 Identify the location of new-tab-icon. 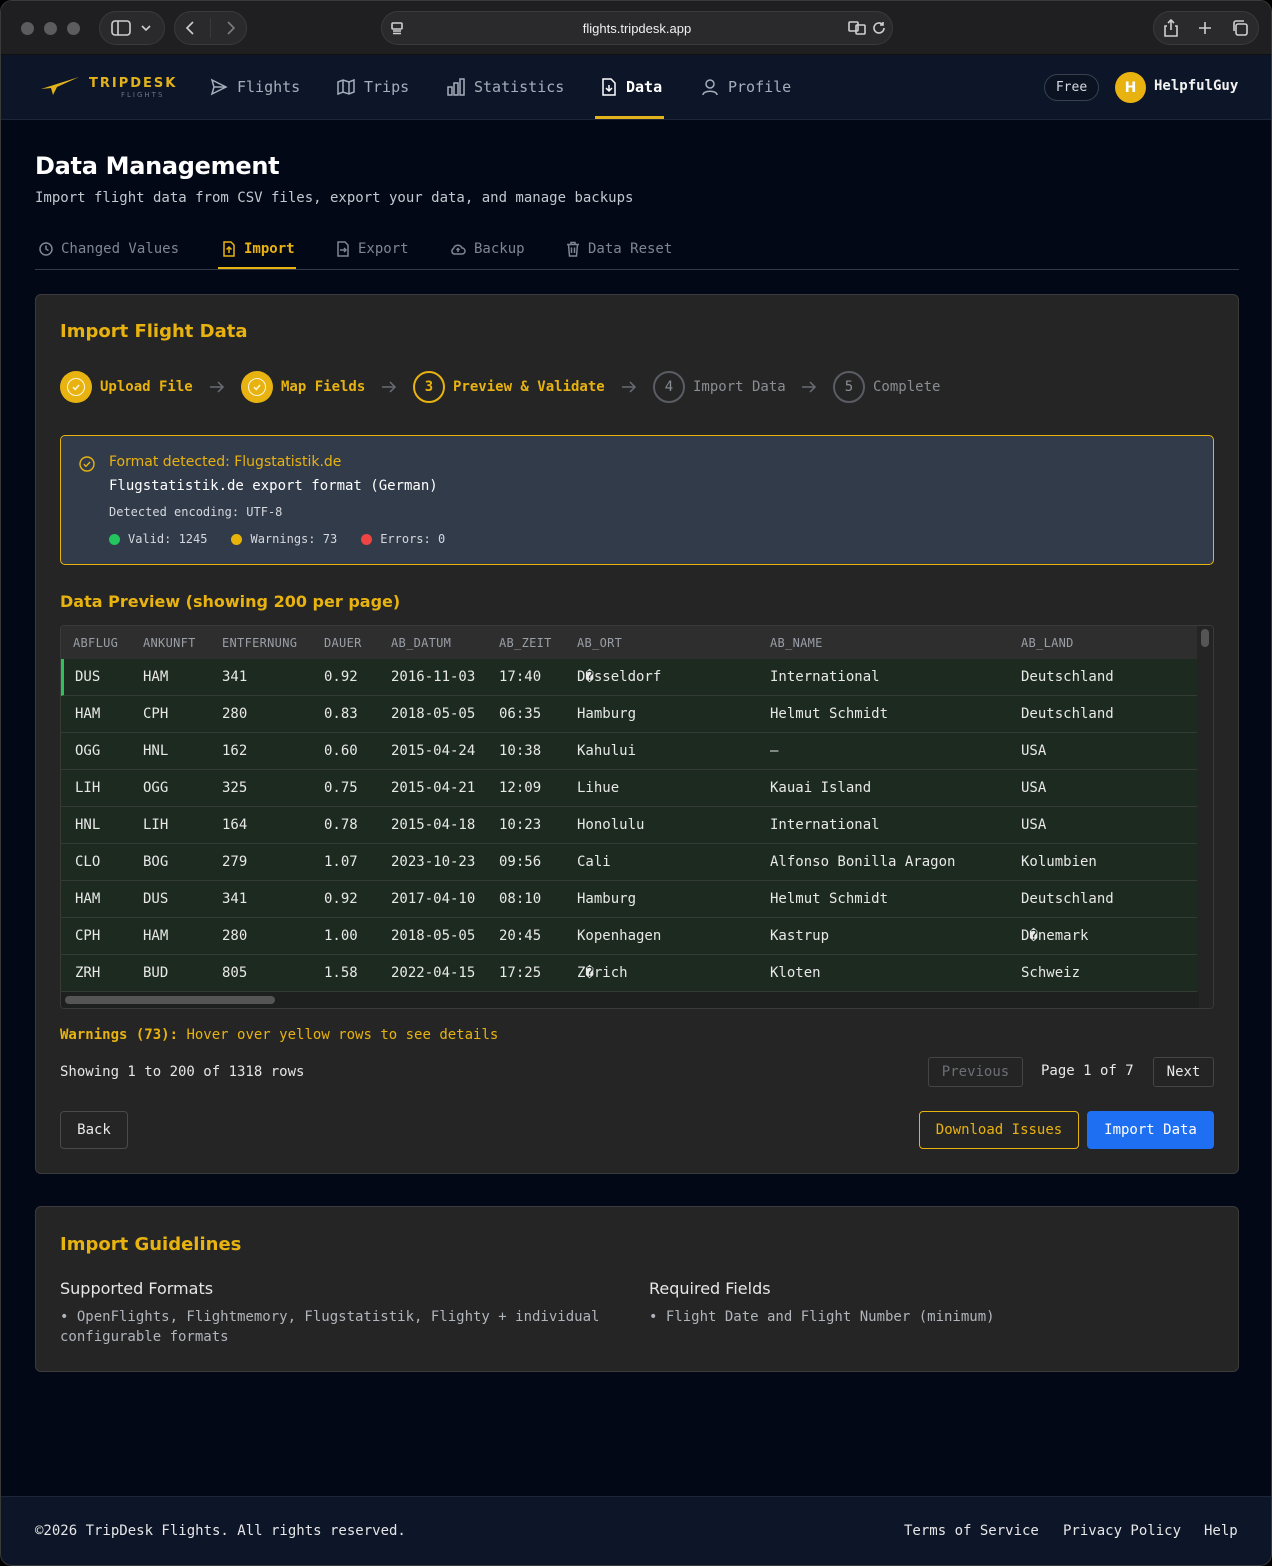
(1205, 28).